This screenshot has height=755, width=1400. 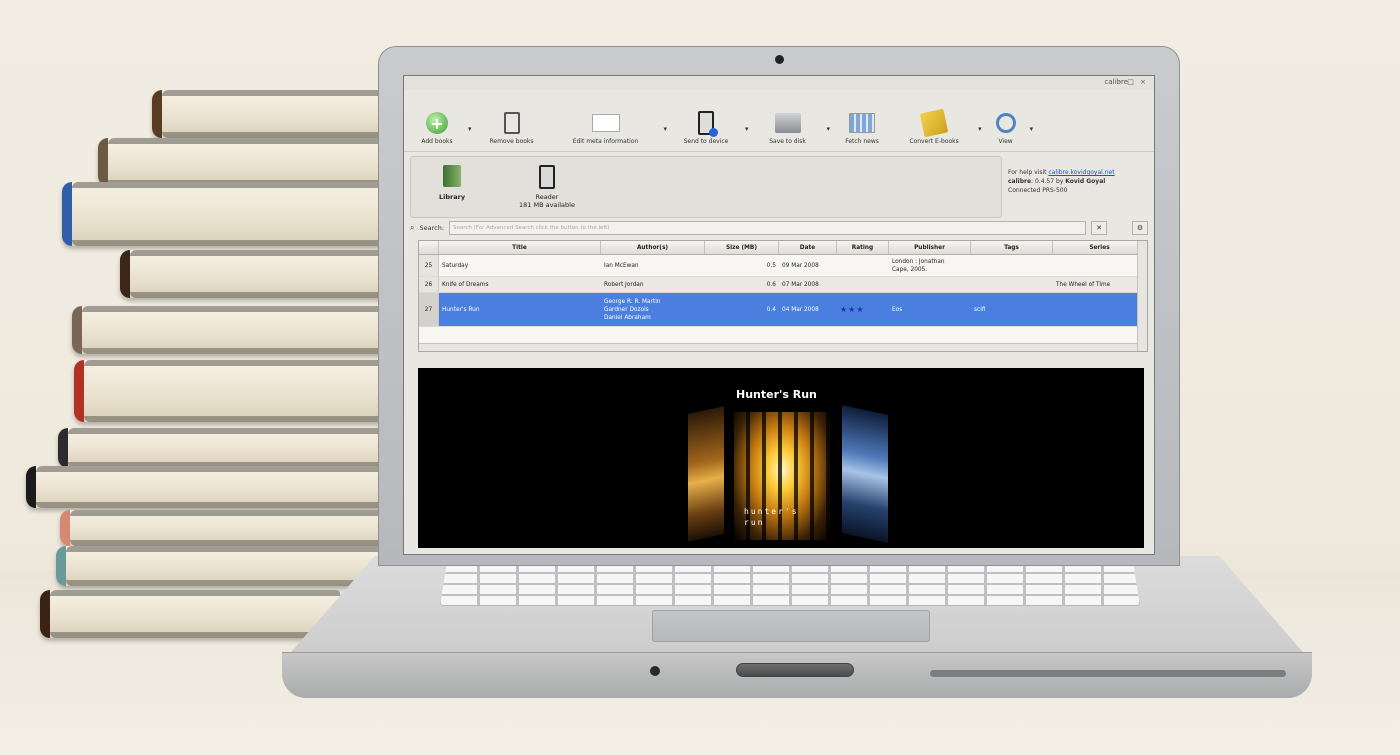 I want to click on clear-search-button: ✕, so click(x=1099, y=228).